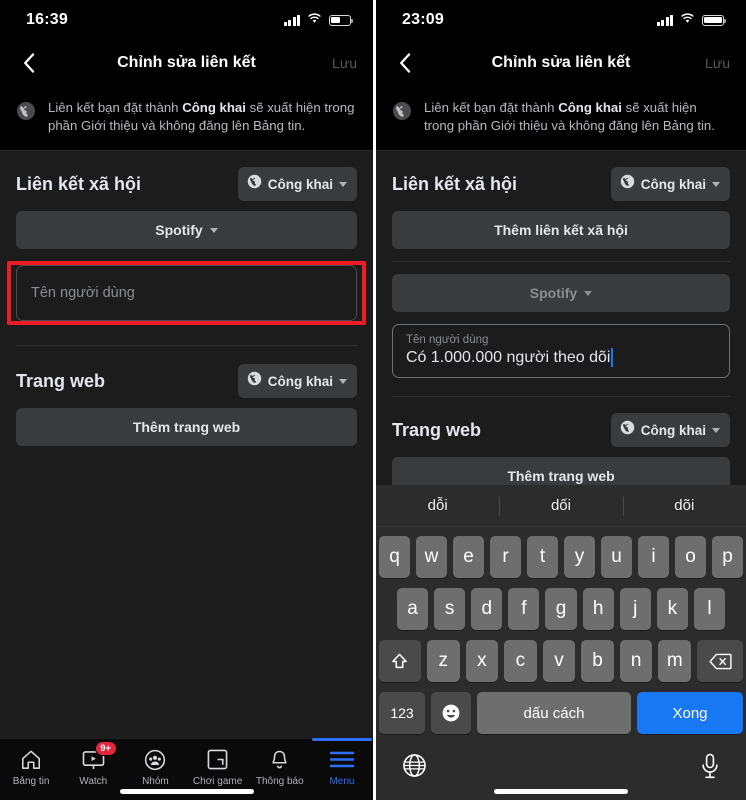 The image size is (746, 800). Describe the element at coordinates (431, 557) in the screenshot. I see `key-w: w` at that location.